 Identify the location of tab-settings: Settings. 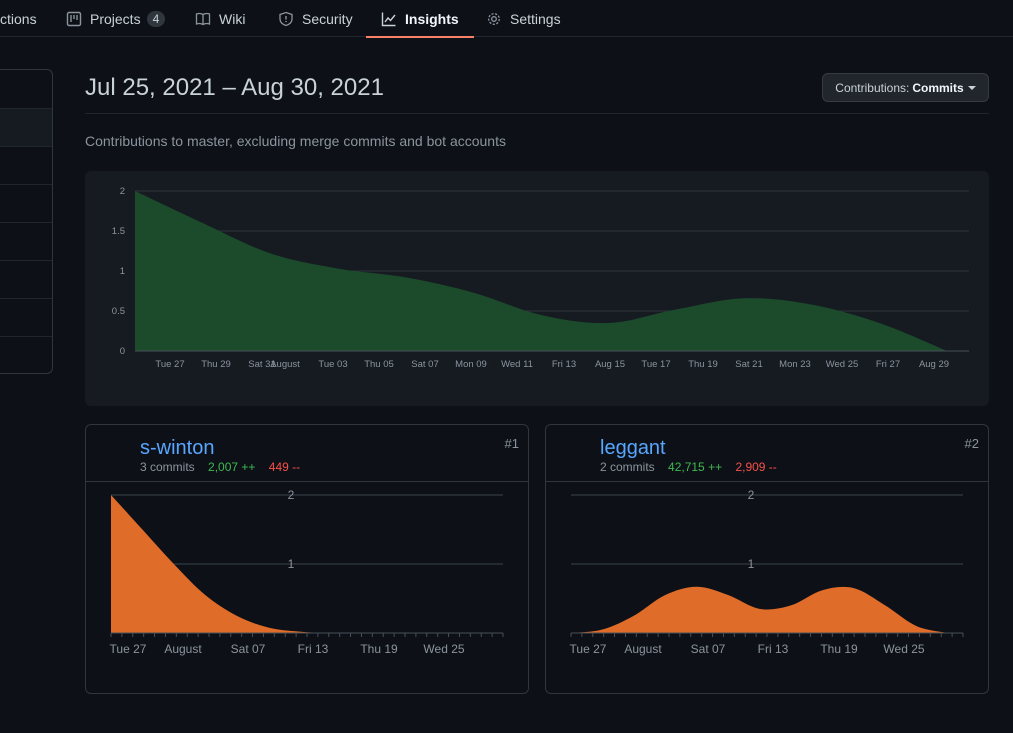
(523, 18).